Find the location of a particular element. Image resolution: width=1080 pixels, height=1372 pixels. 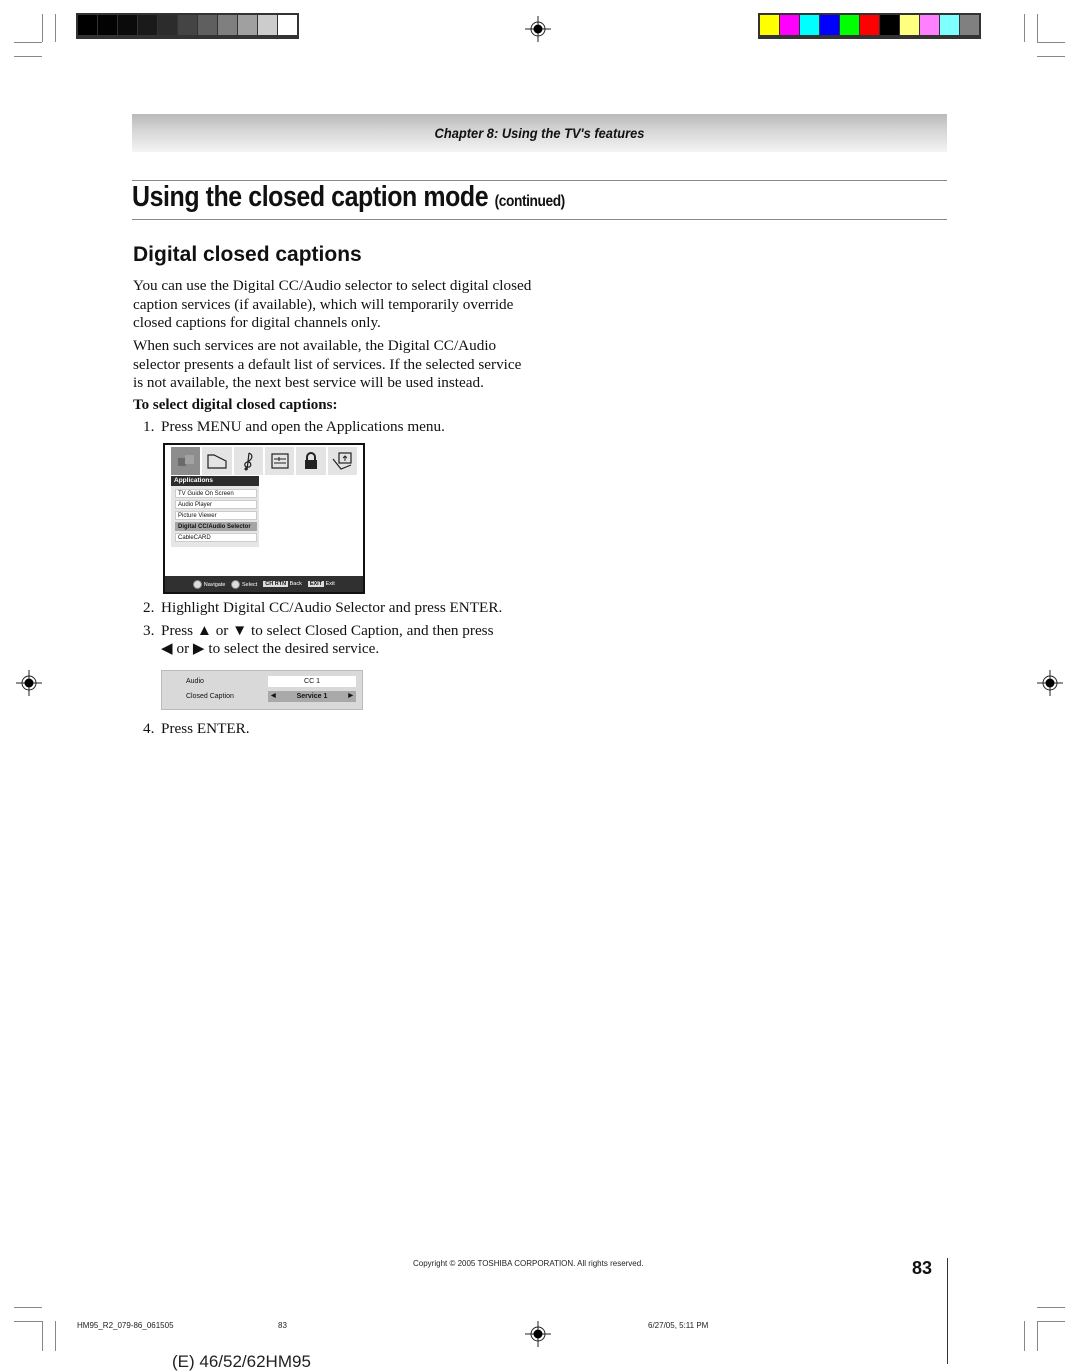

select-icon is located at coordinates (236, 584).